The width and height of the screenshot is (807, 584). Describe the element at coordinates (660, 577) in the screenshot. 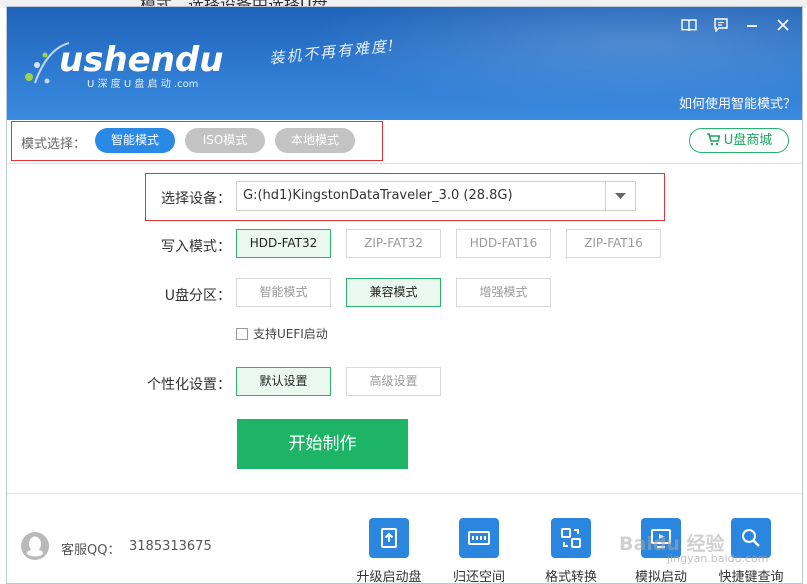

I see `tool-simulate-boot-label: 模拟启动` at that location.